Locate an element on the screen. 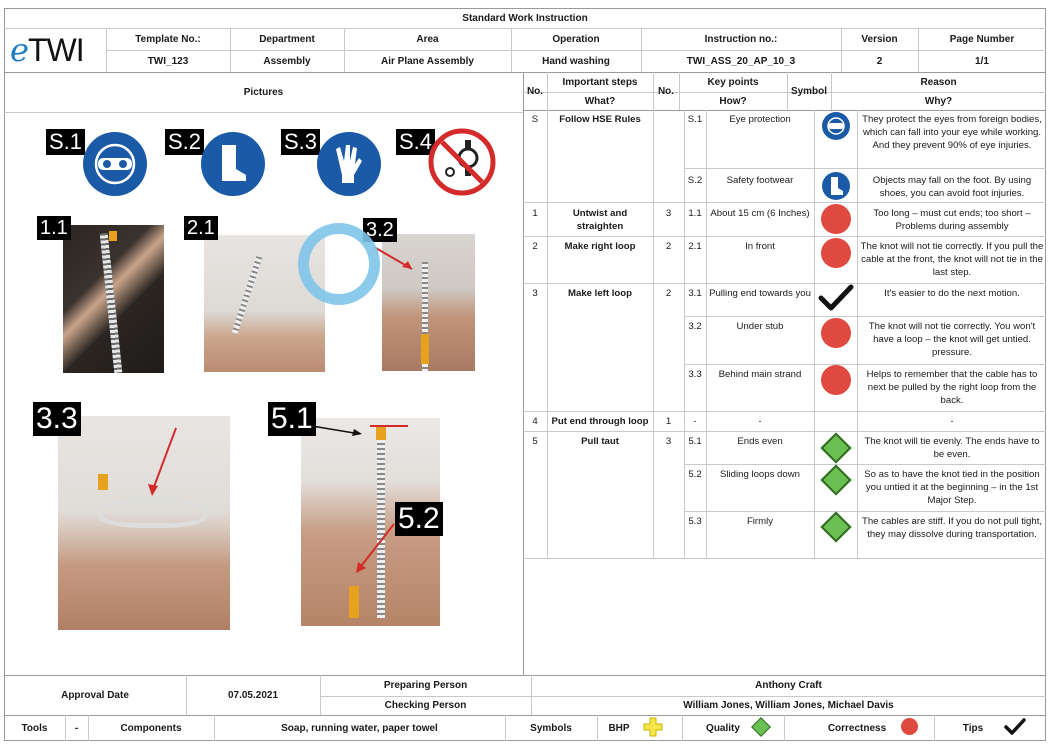 The image size is (1054, 749). instruction-no-value: TWI_ASS_20_AP_10_3 is located at coordinates (741, 61).